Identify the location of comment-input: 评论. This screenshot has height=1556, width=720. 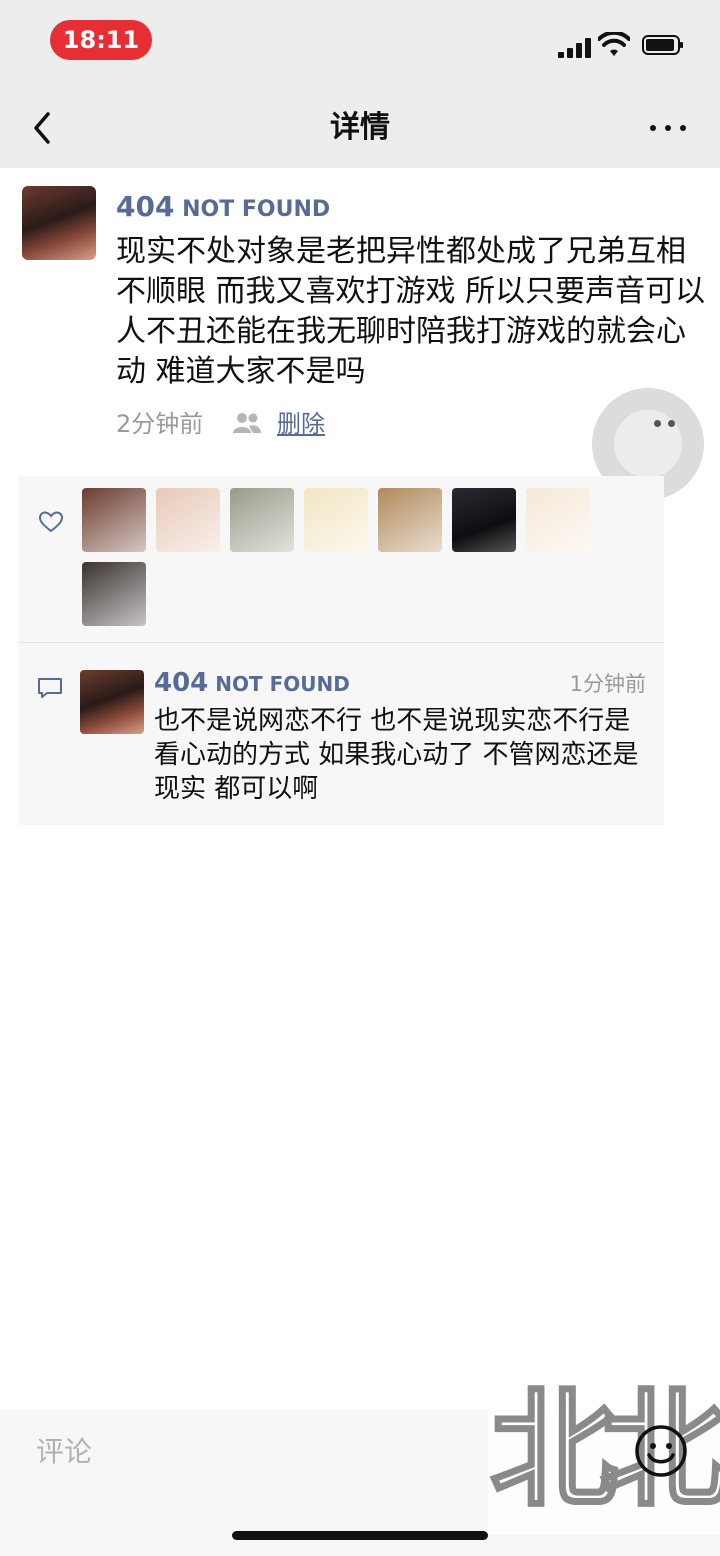
(64, 1452).